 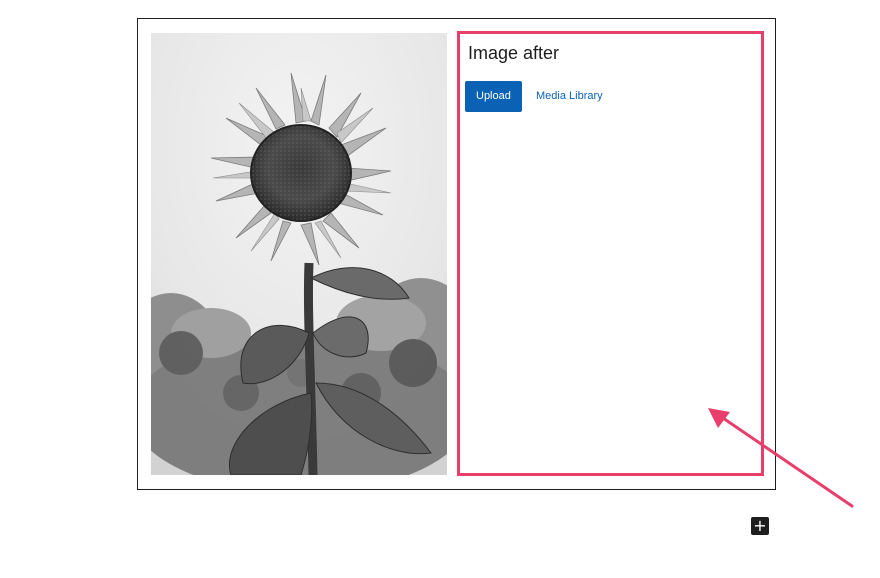 I want to click on annotation-arrow, so click(x=781, y=458).